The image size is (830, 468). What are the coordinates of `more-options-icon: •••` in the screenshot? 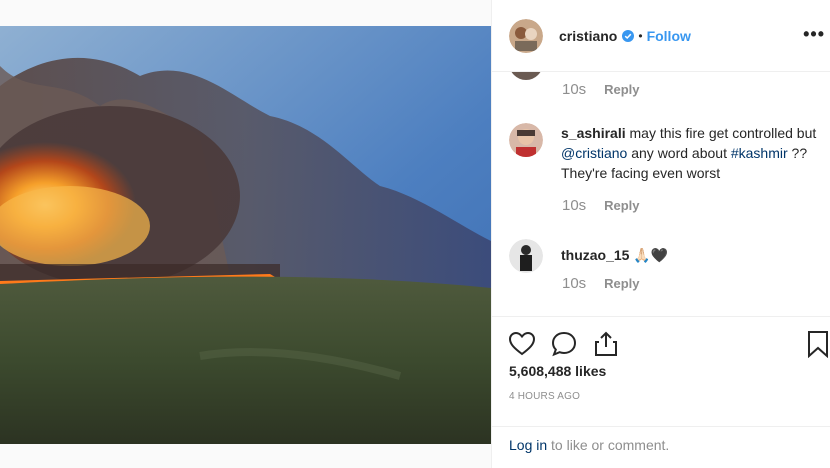 It's located at (814, 34).